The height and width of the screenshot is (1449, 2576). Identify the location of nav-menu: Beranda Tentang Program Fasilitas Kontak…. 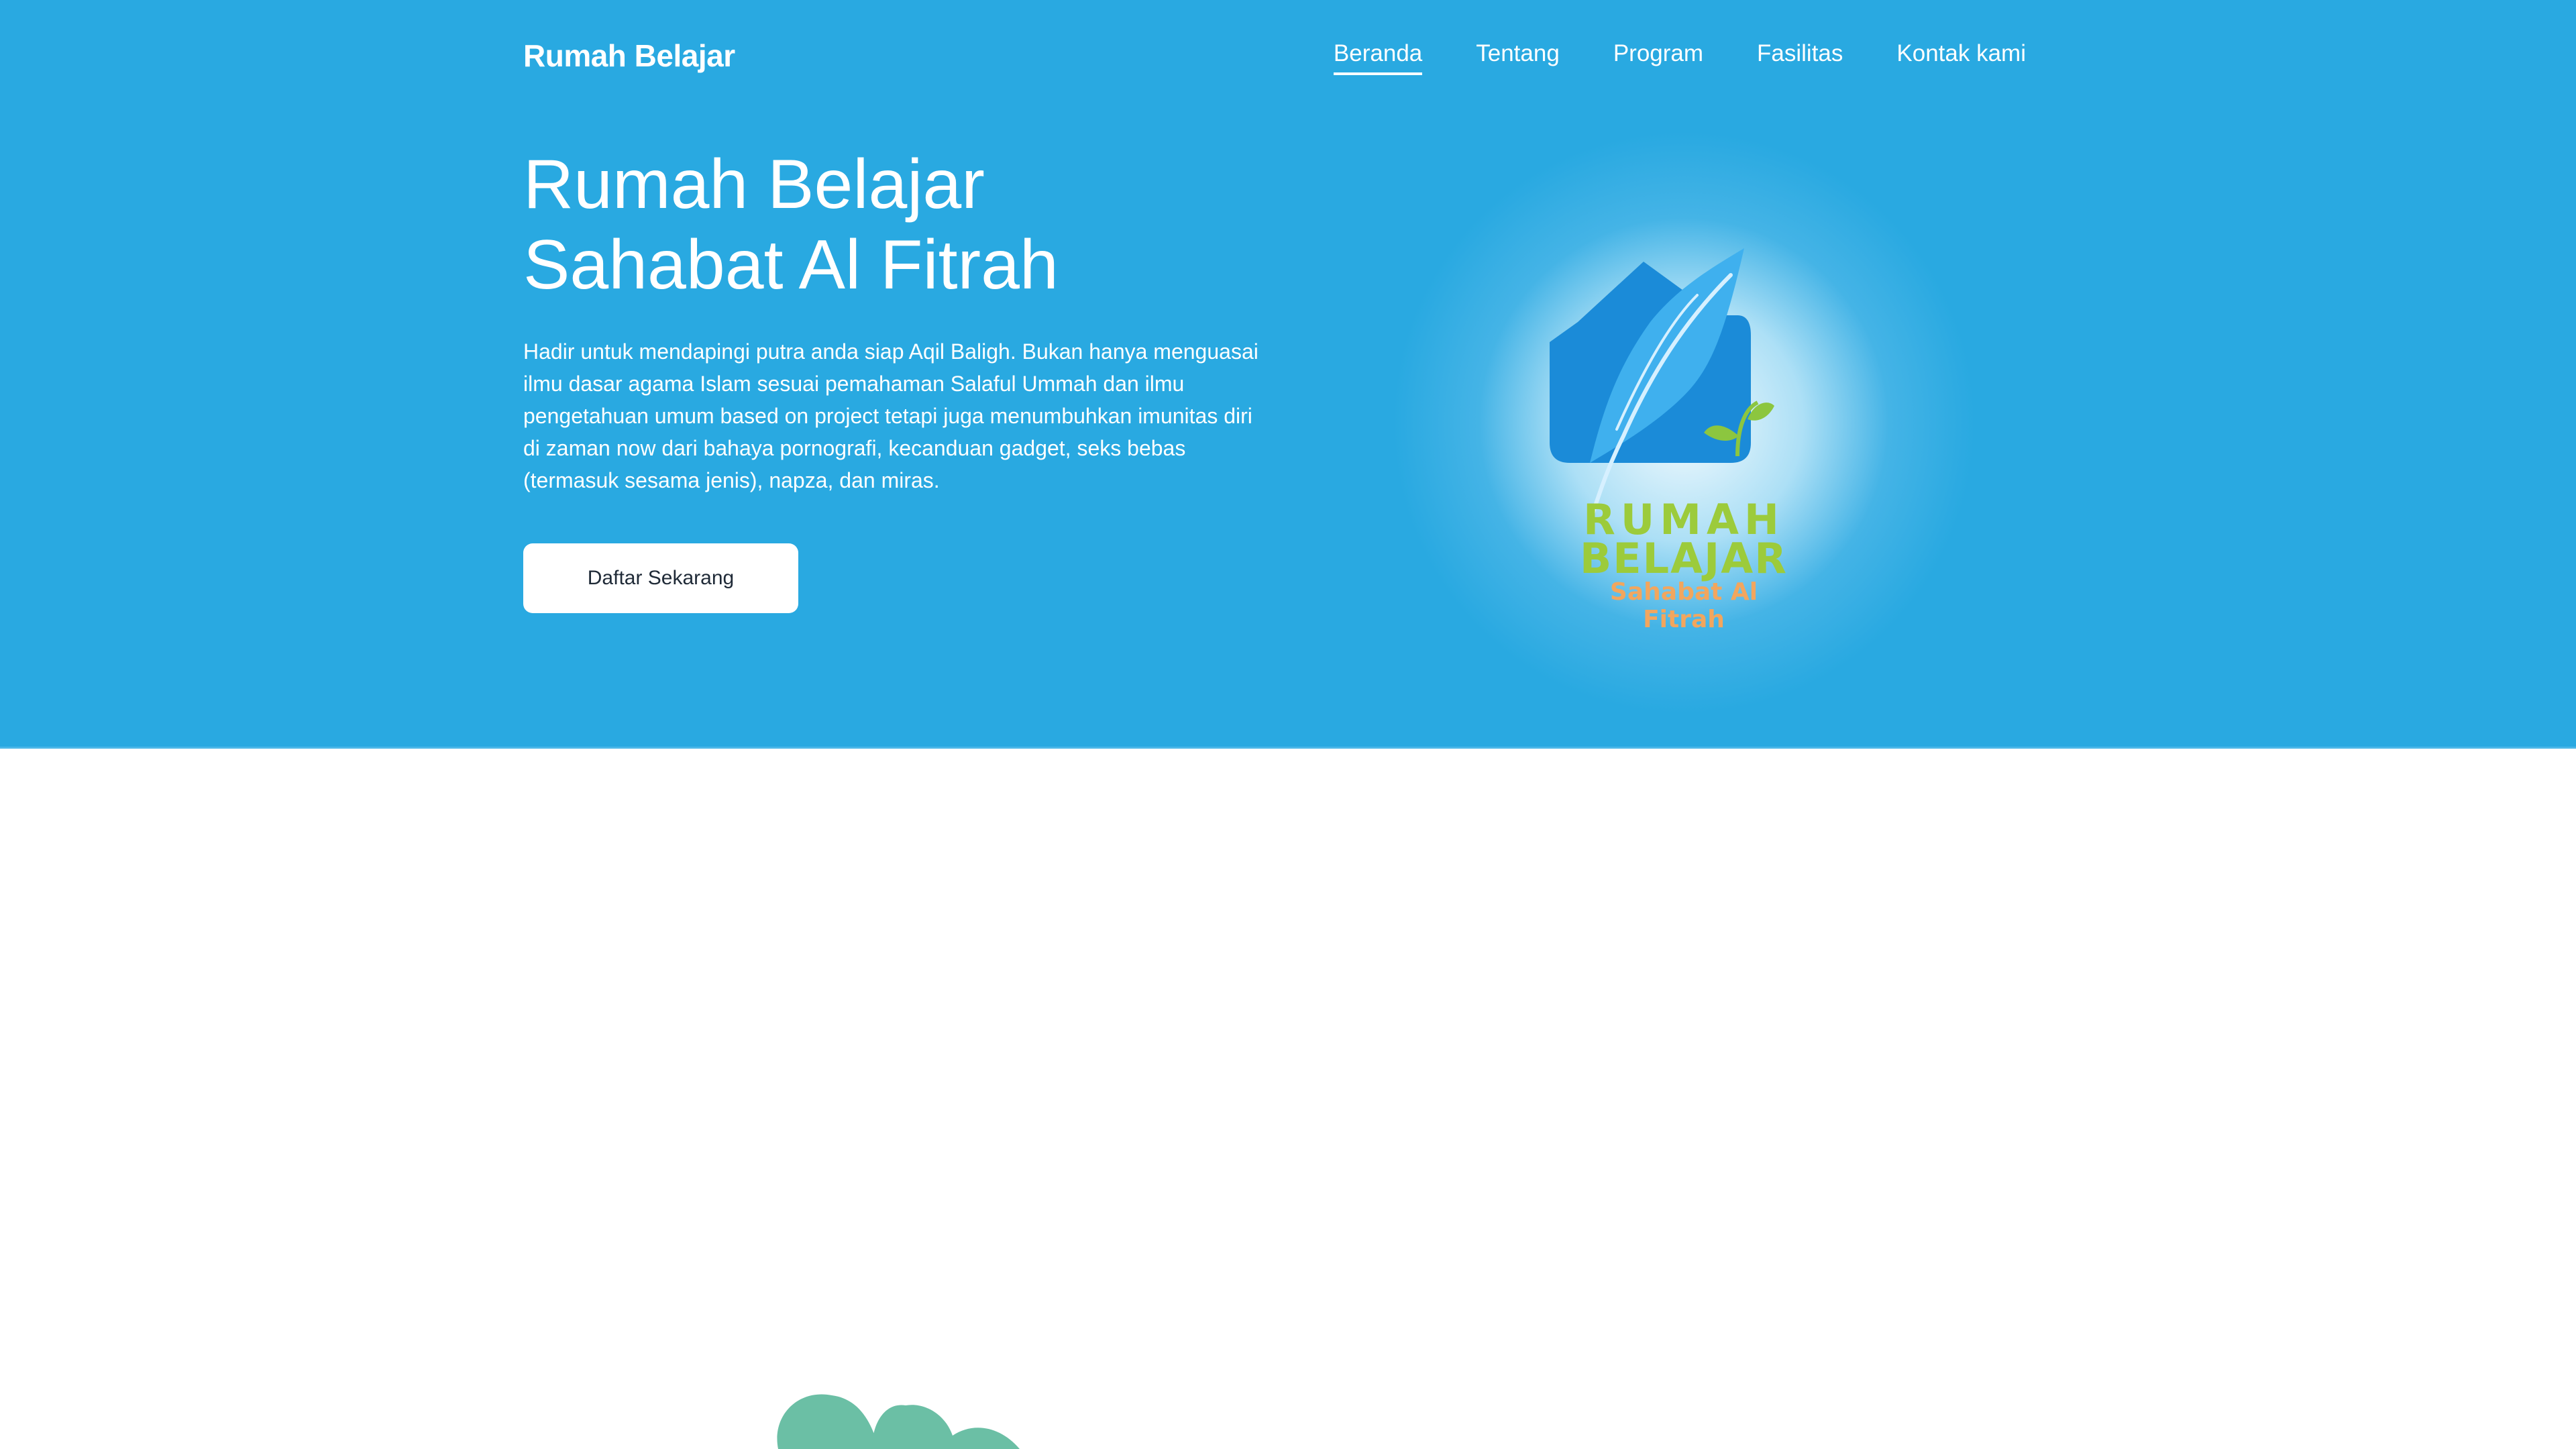
(1679, 57).